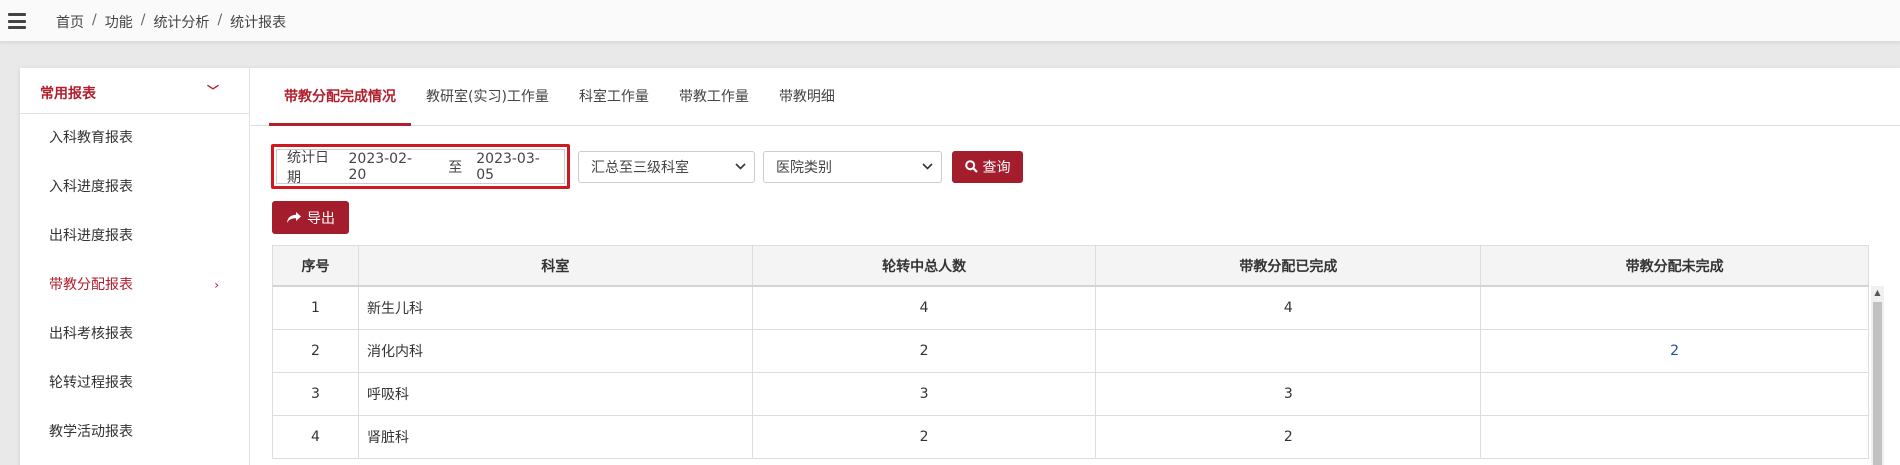  What do you see at coordinates (316, 308) in the screenshot?
I see `cell-index: 1` at bounding box center [316, 308].